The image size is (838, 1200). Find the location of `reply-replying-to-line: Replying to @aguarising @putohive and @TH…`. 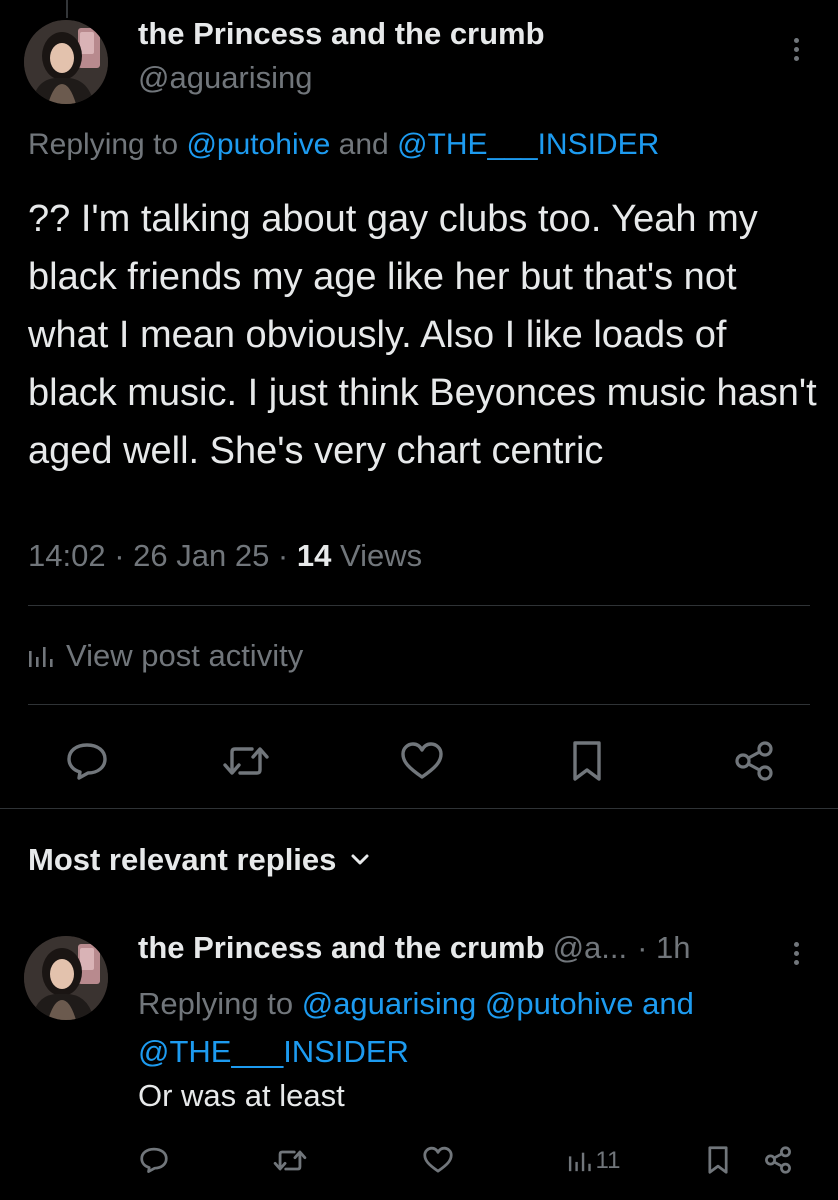

reply-replying-to-line: Replying to @aguarising @putohive and @TH… is located at coordinates (468, 1028).